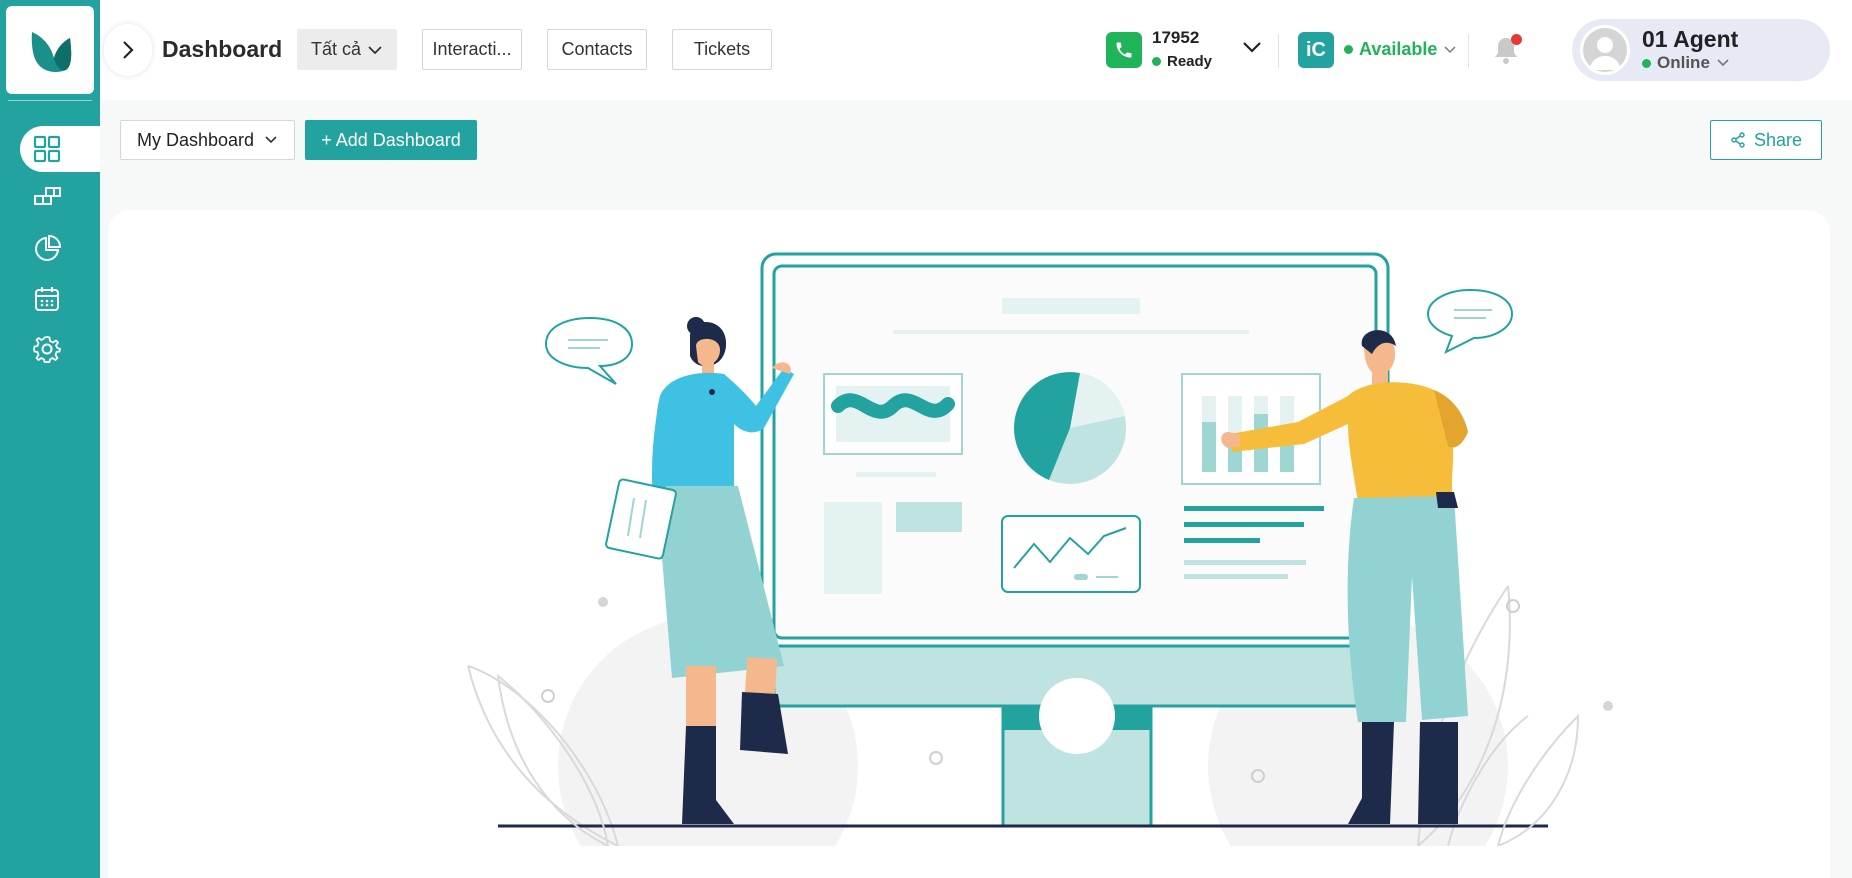  Describe the element at coordinates (1690, 39) in the screenshot. I see `agent-name: 01 Agent` at that location.